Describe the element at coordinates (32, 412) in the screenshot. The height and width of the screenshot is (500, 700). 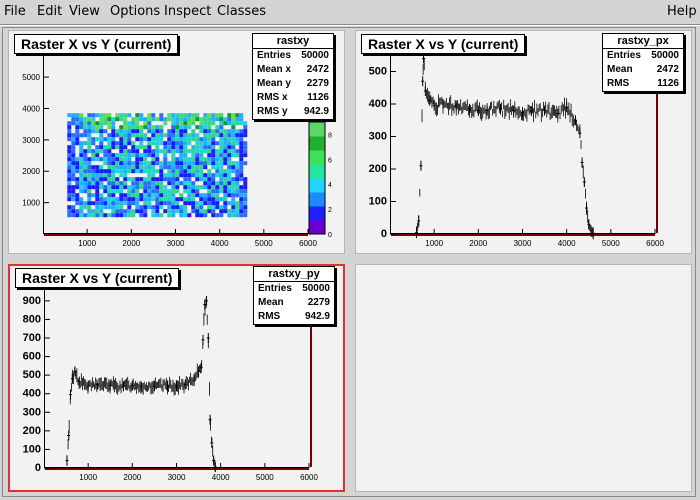
I see `y-tick-label: 300` at that location.